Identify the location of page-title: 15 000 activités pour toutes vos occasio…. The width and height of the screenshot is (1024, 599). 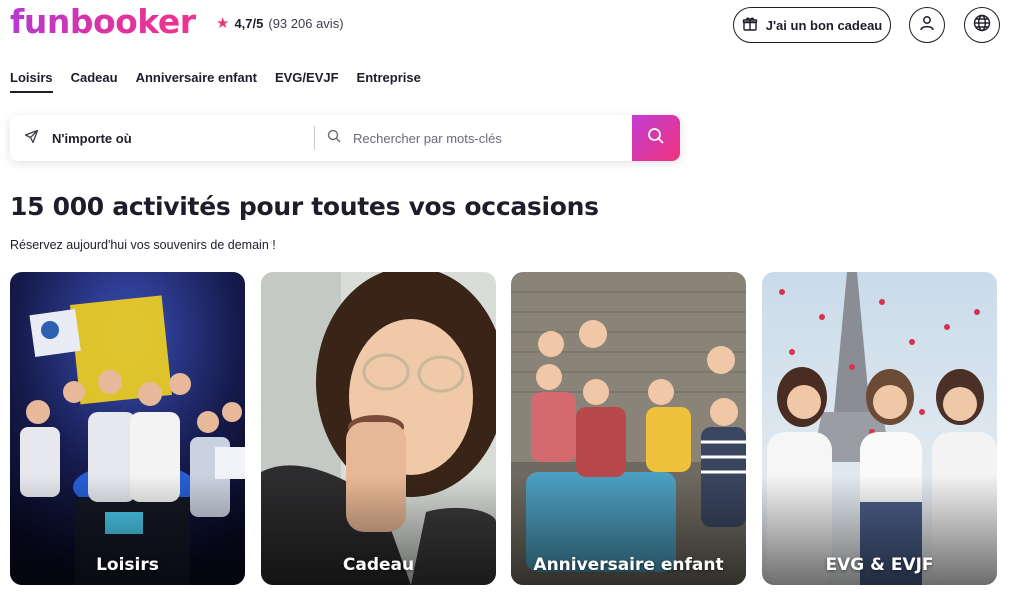
(304, 206).